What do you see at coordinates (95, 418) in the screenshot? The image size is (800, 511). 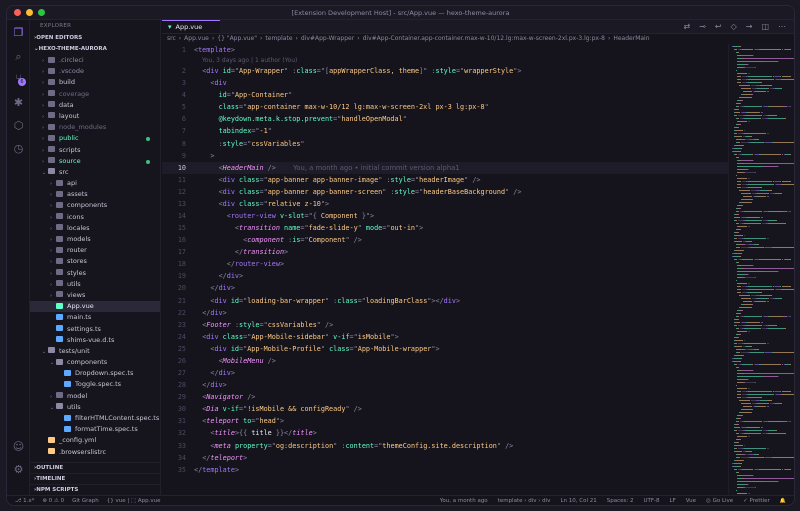 I see `tree-item: filterHTMLContent.spec.ts` at bounding box center [95, 418].